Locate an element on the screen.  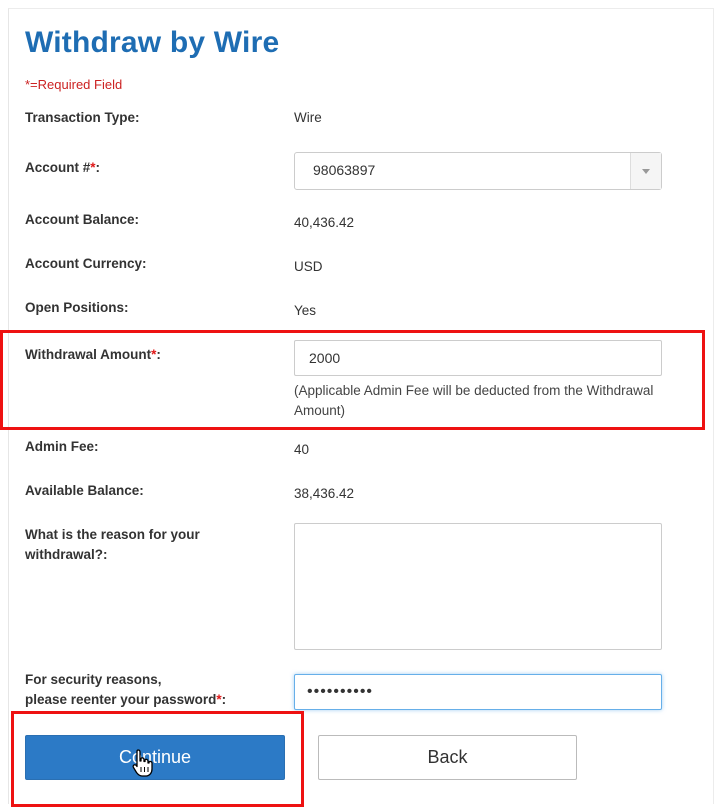
required-field-note: *=Required Field is located at coordinates (74, 84).